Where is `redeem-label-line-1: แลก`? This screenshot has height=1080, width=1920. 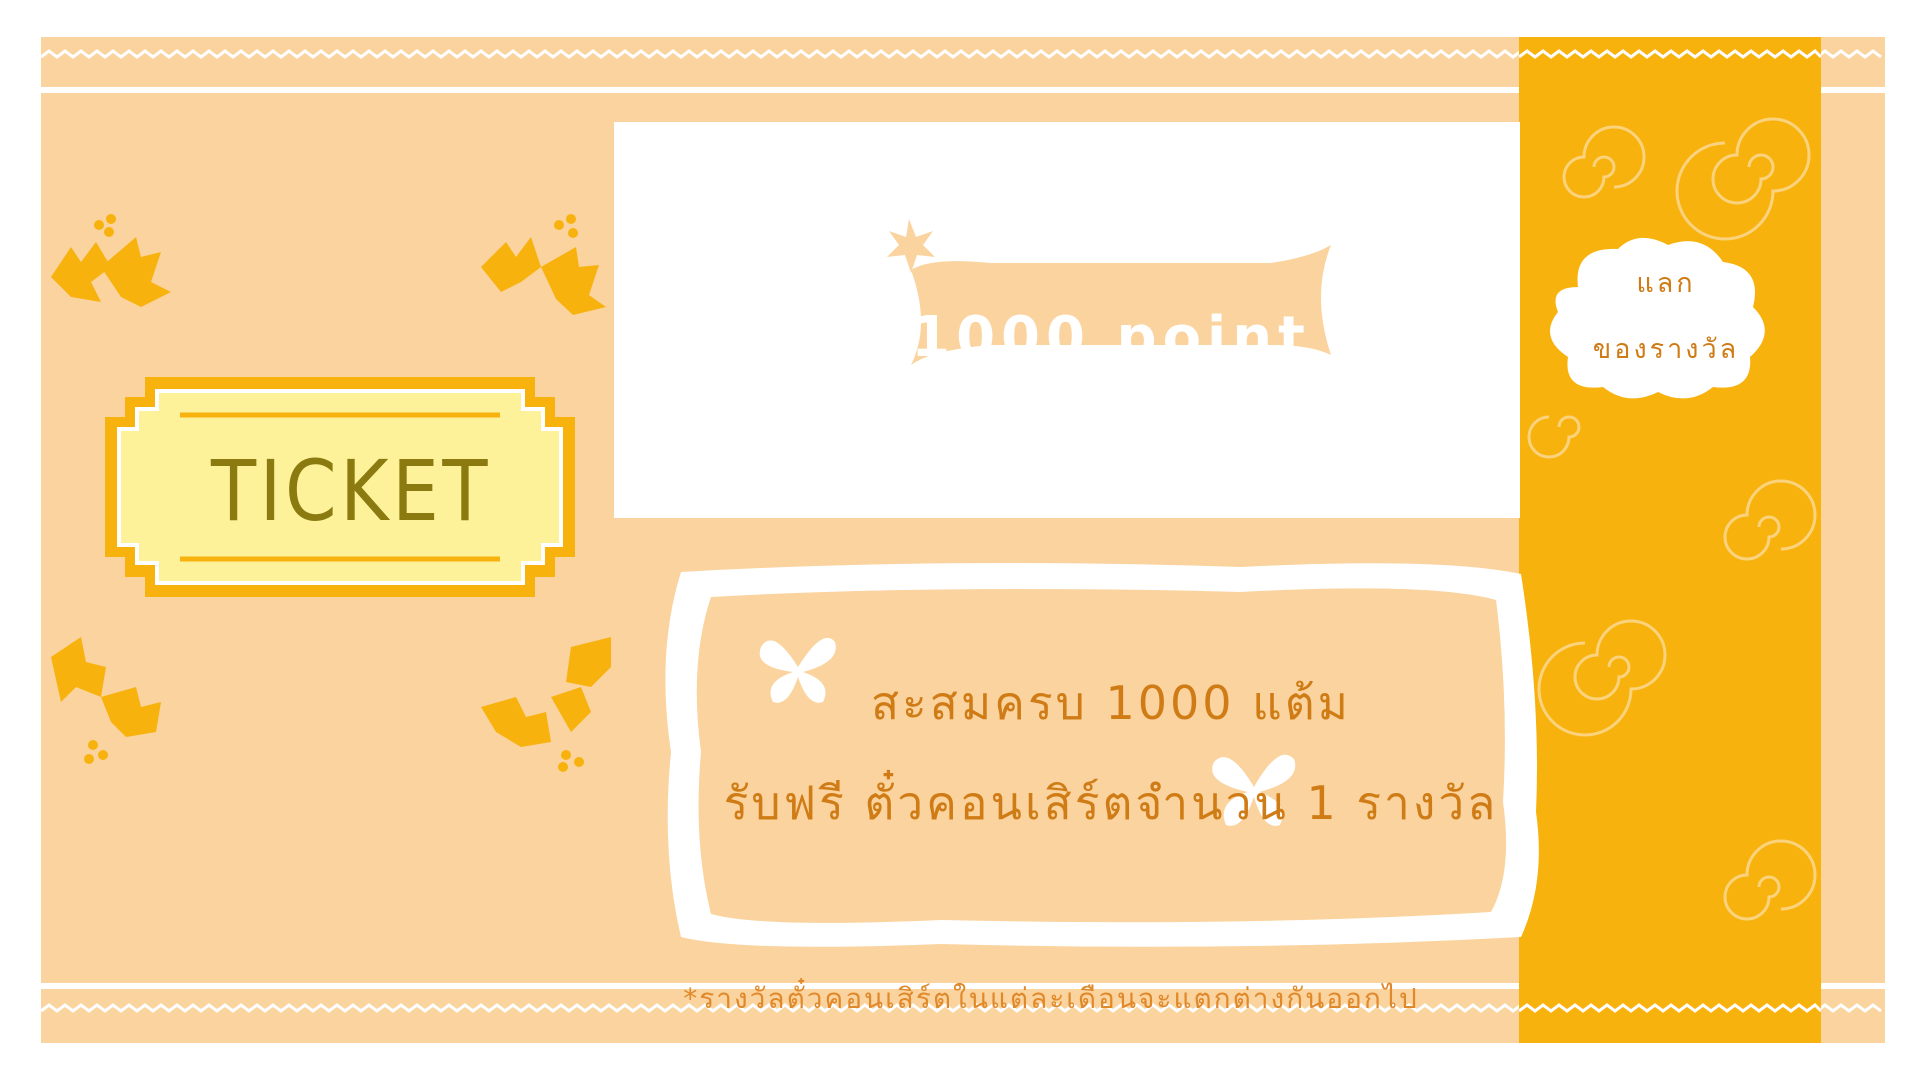 redeem-label-line-1: แลก is located at coordinates (1666, 282).